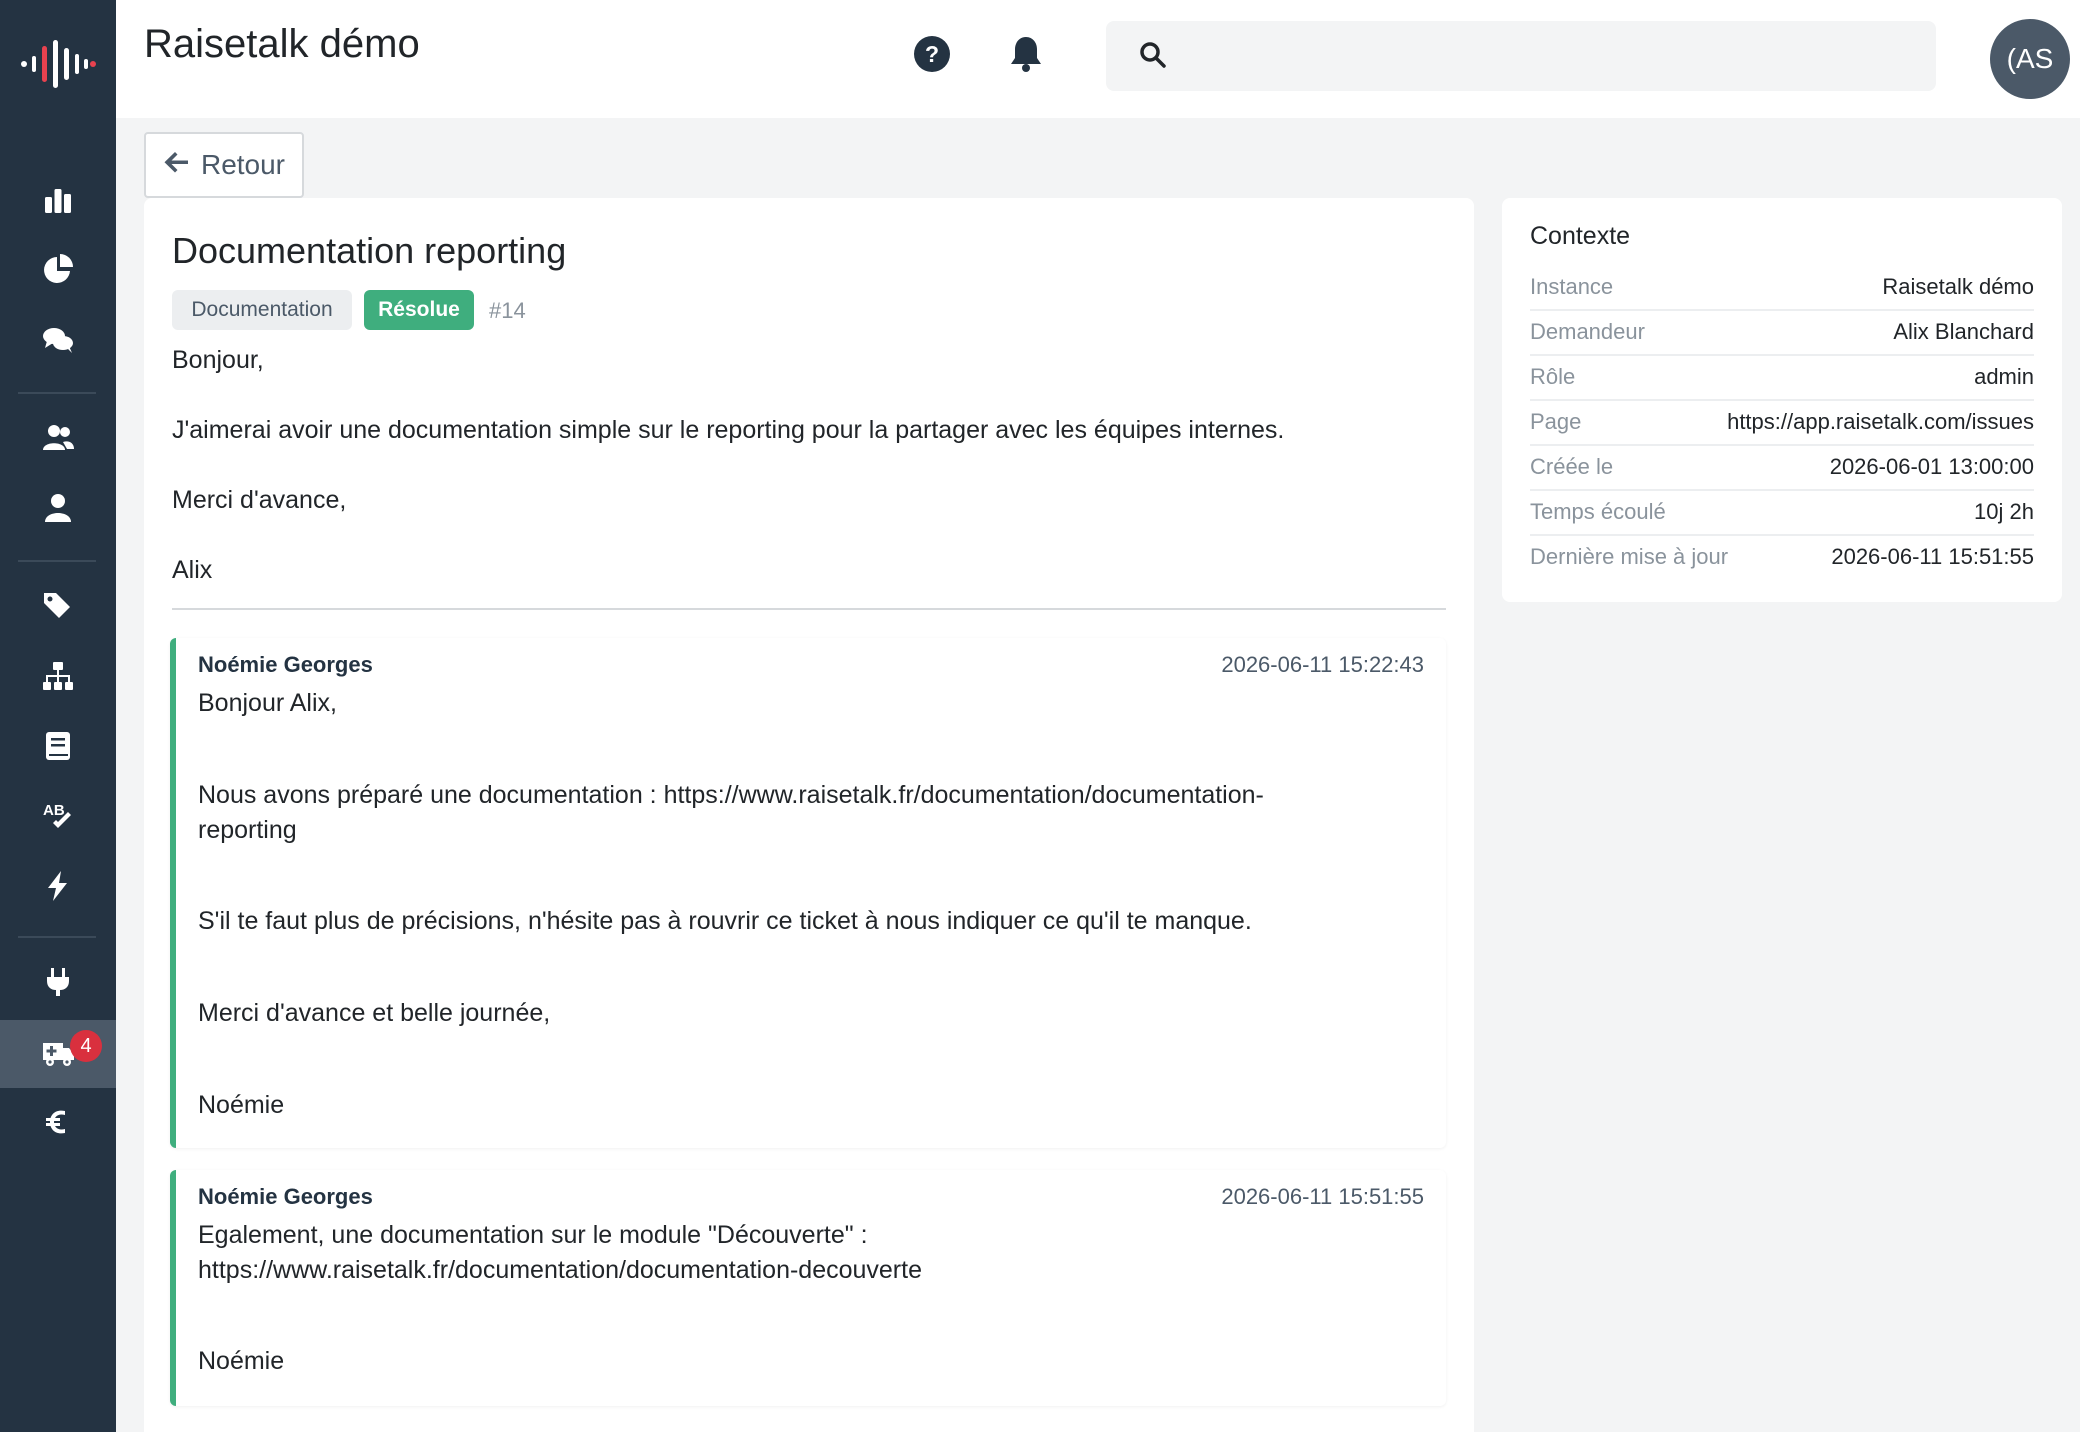 The width and height of the screenshot is (2080, 1432). I want to click on notification-badge: 4, so click(86, 1046).